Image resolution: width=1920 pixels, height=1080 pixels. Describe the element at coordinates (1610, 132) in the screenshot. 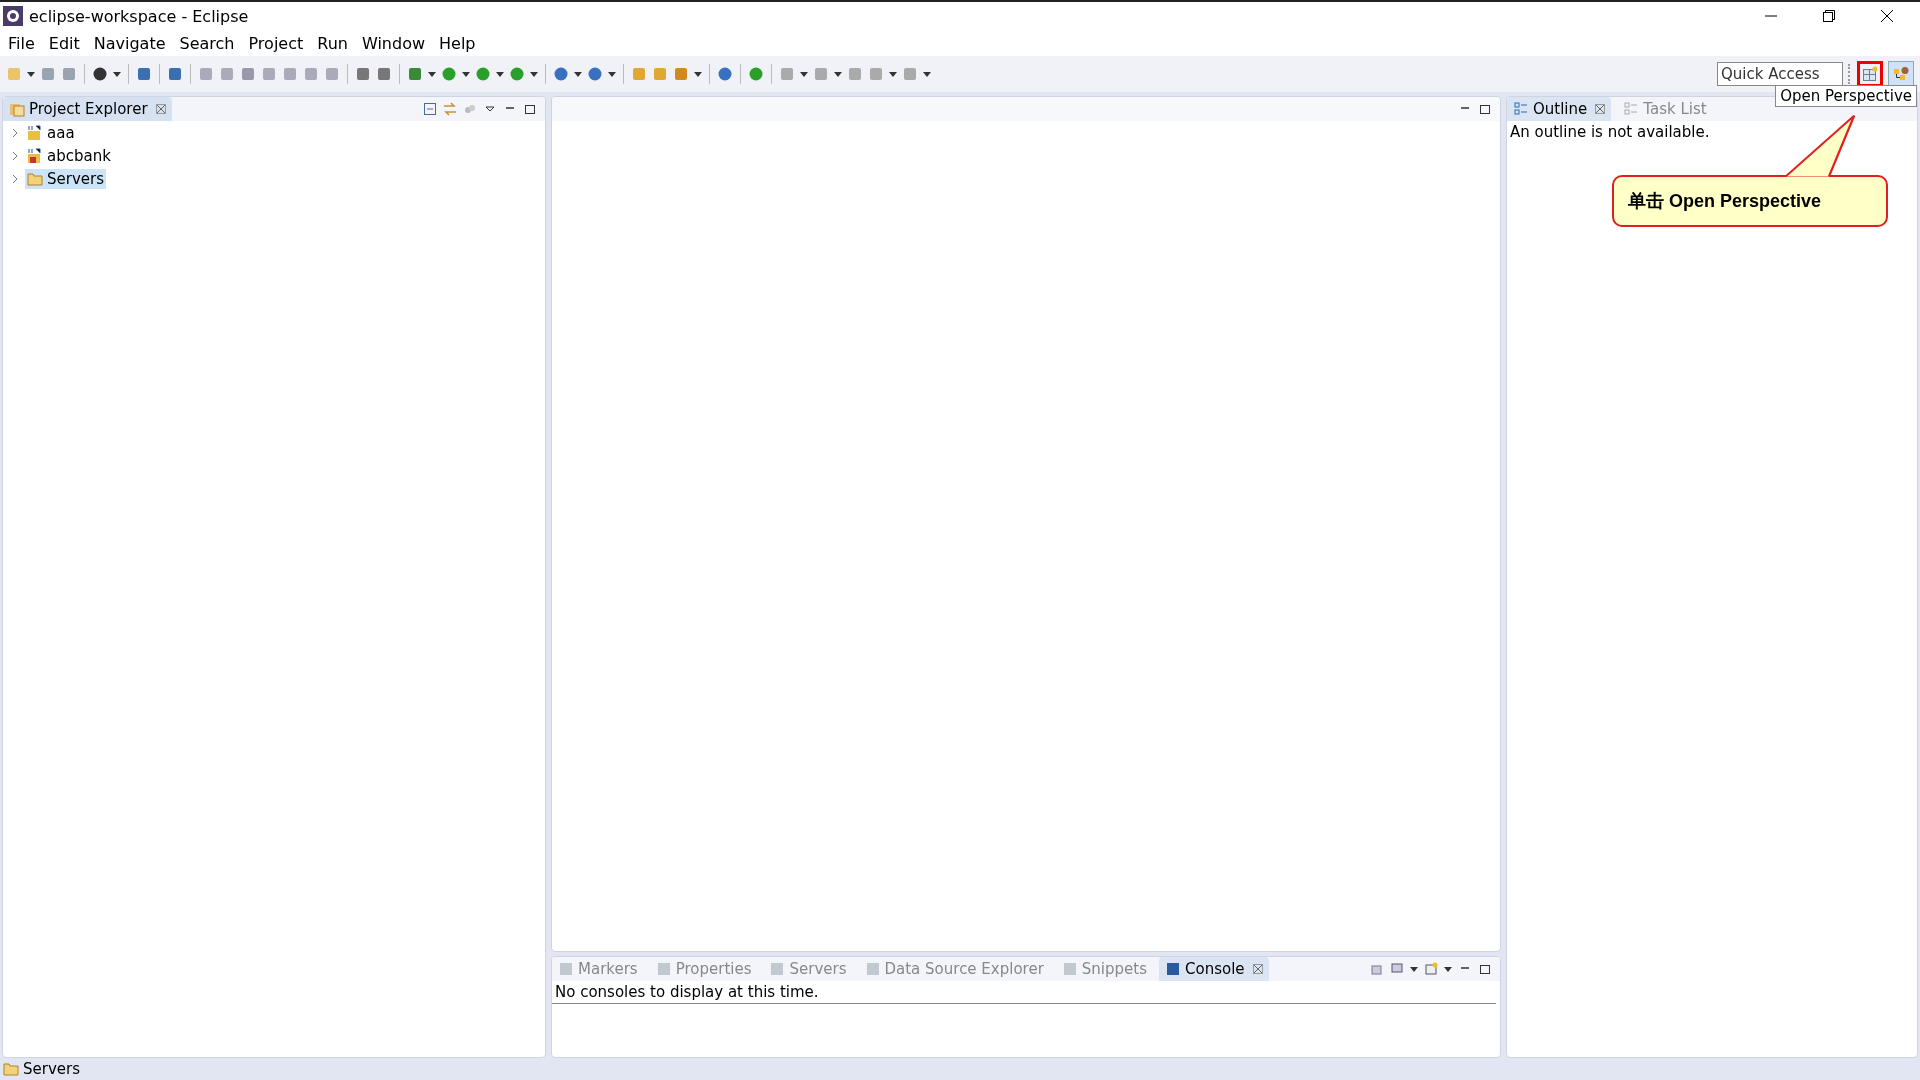

I see `outline-message: An outline is not available.` at that location.